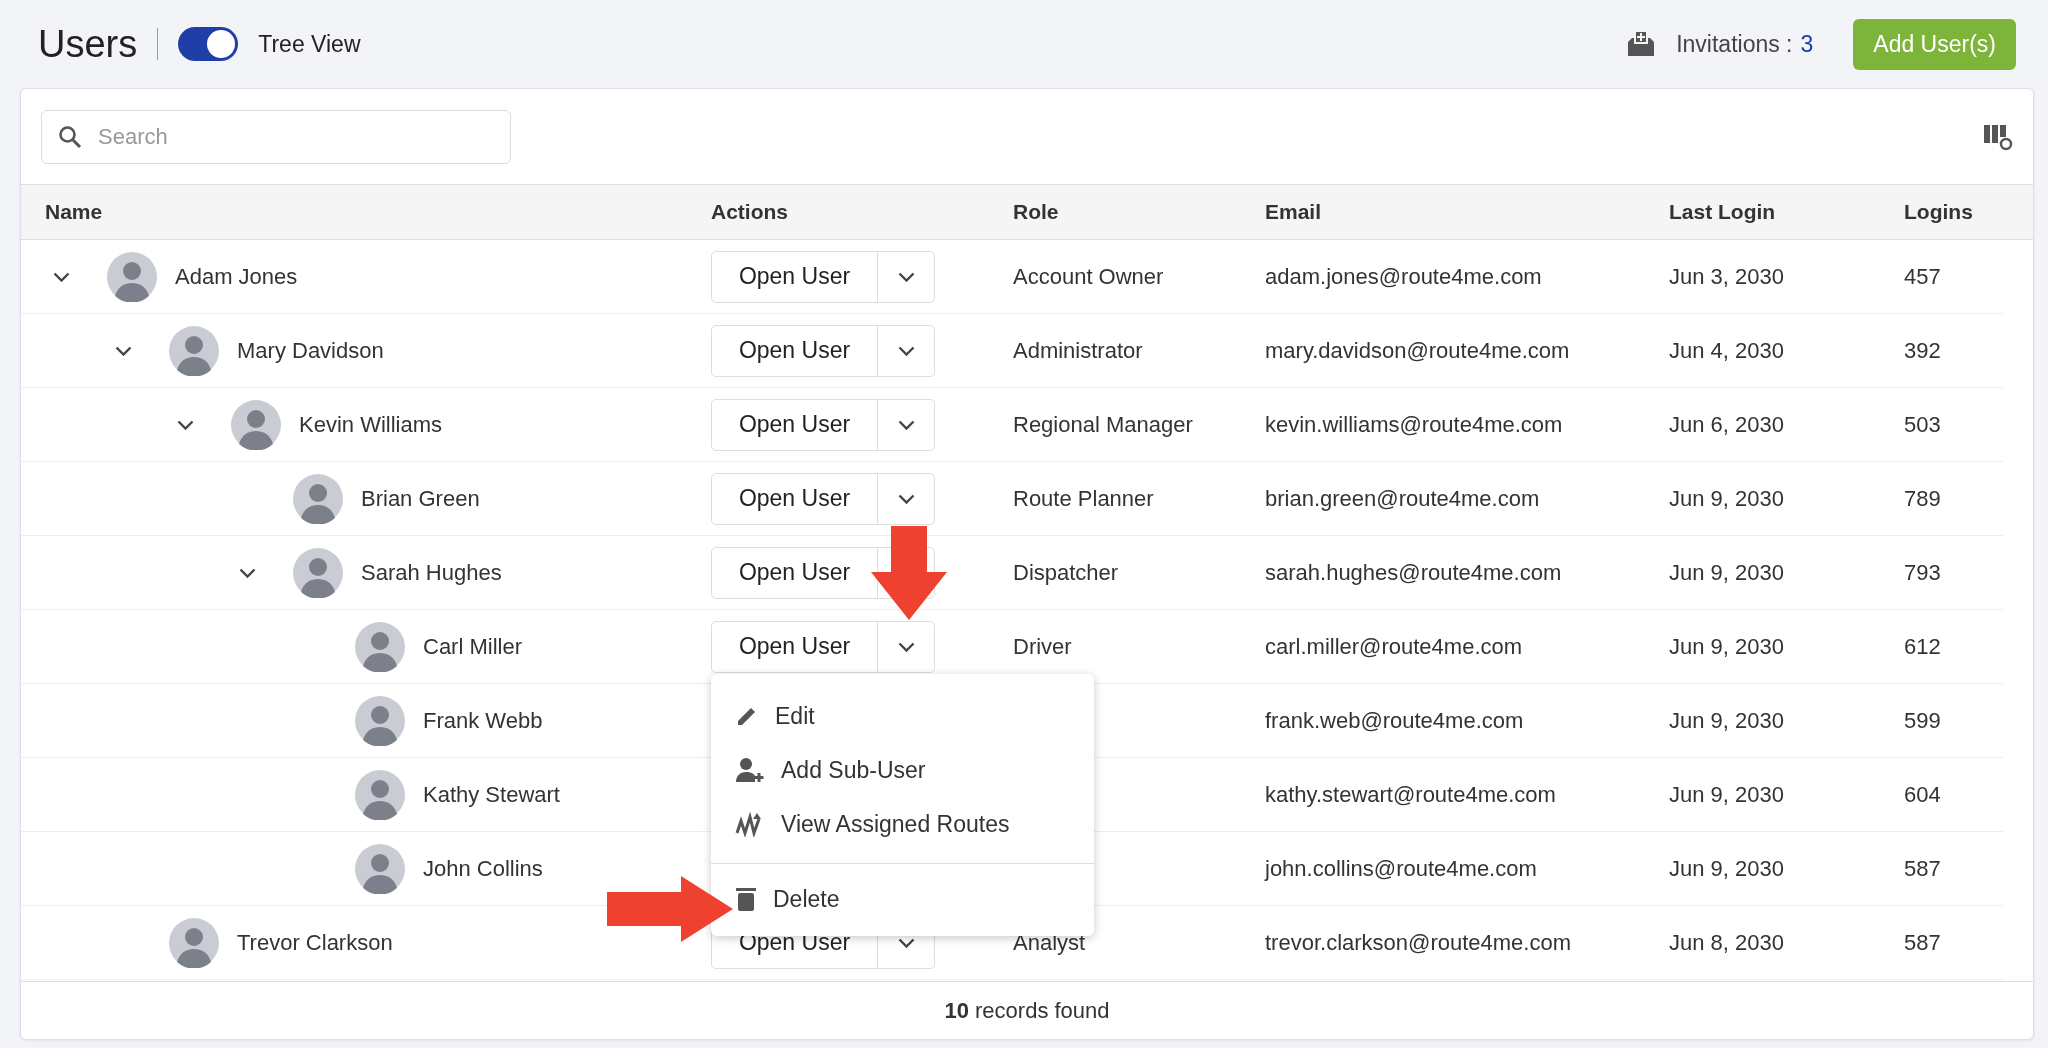 Image resolution: width=2048 pixels, height=1048 pixels. What do you see at coordinates (1923, 276) in the screenshot?
I see `logins-count: 457` at bounding box center [1923, 276].